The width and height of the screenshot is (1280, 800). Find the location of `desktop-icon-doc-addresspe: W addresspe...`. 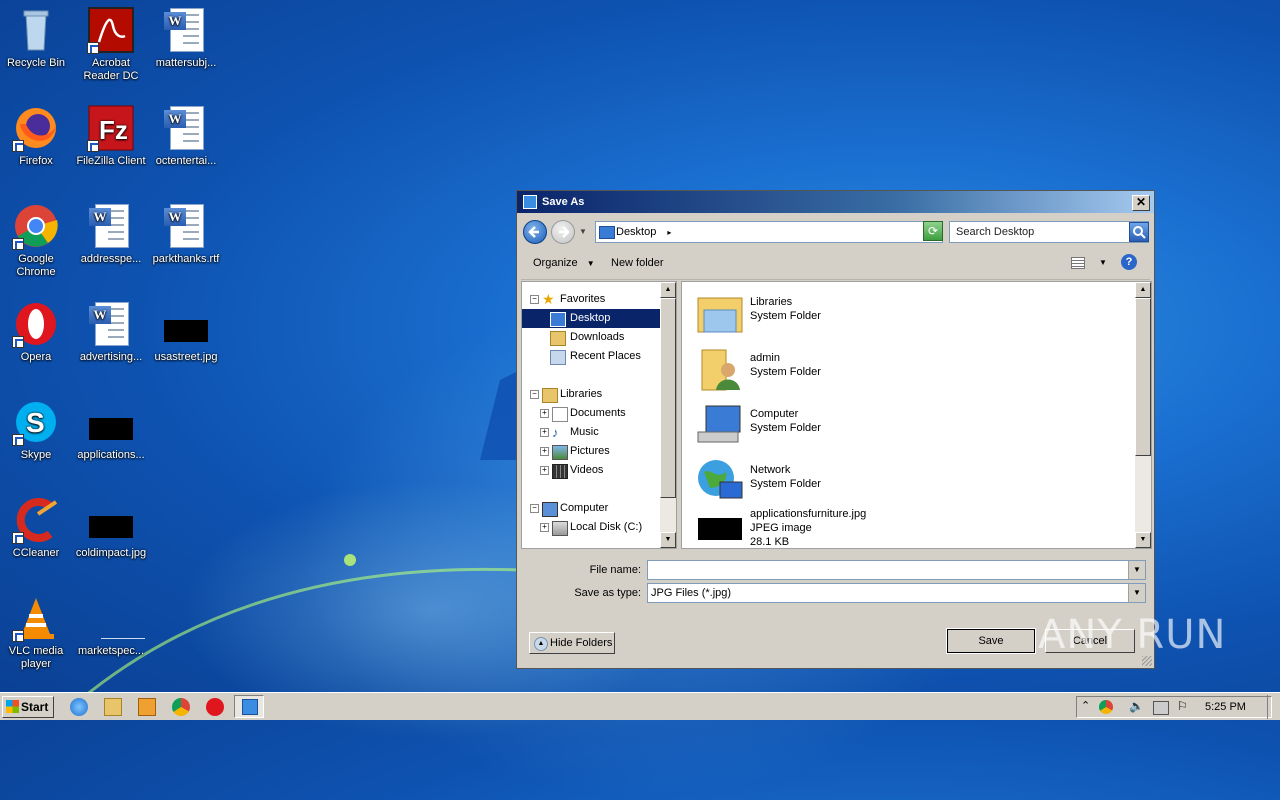

desktop-icon-doc-addresspe: W addresspe... is located at coordinates (111, 234).